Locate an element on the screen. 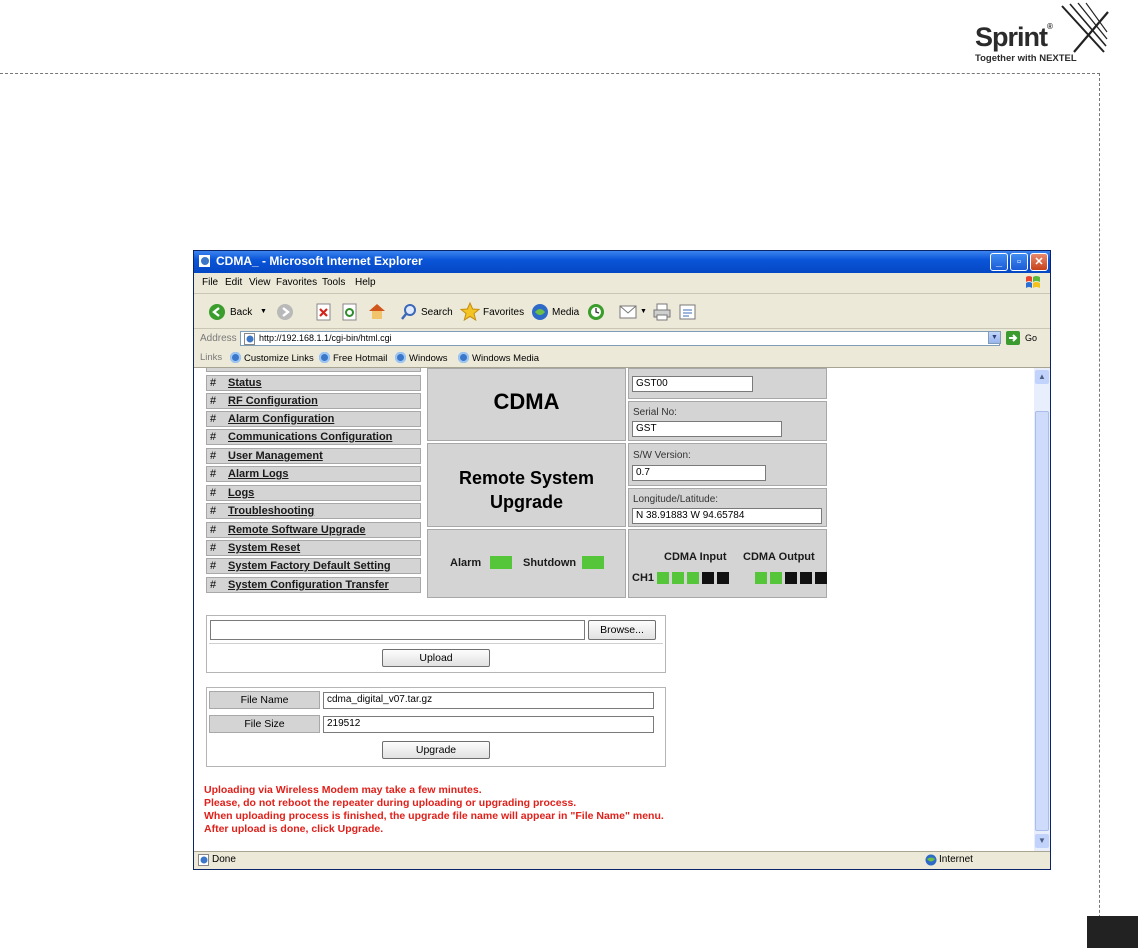  nav-label: System Configuration Transfer is located at coordinates (308, 585).